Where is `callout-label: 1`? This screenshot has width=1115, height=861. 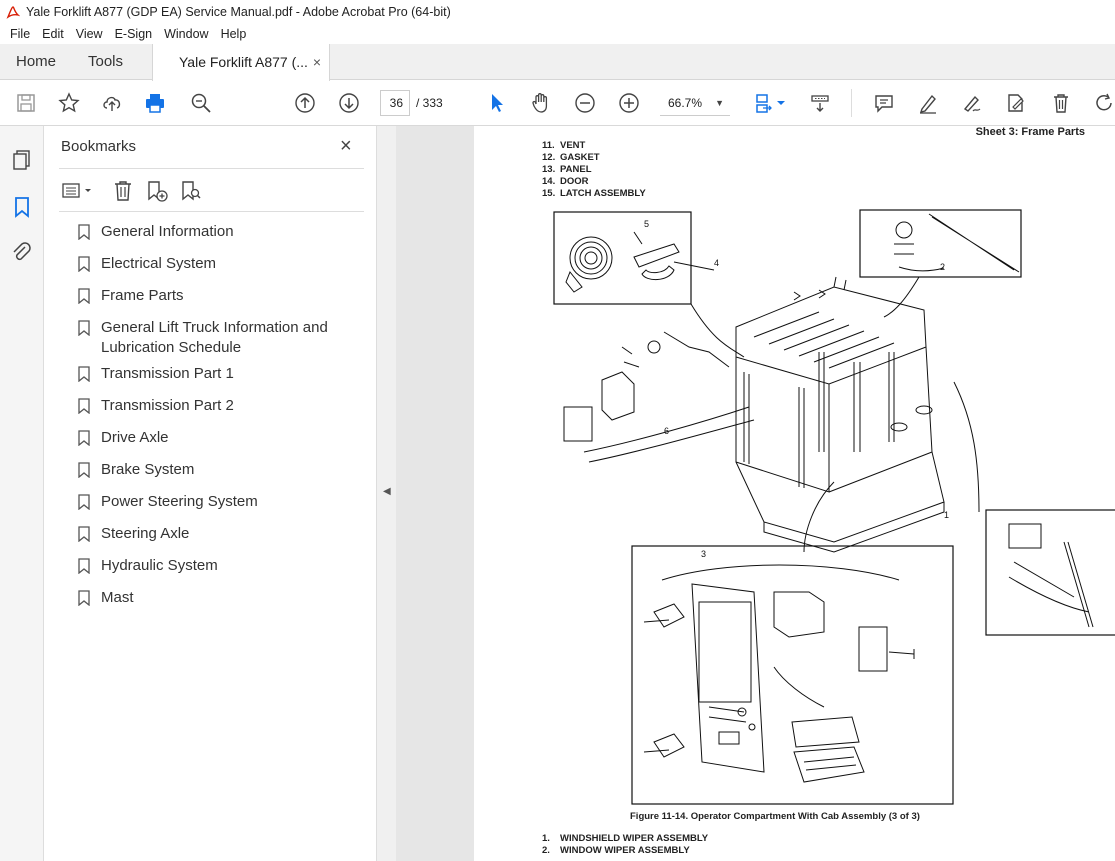
callout-label: 1 is located at coordinates (946, 515).